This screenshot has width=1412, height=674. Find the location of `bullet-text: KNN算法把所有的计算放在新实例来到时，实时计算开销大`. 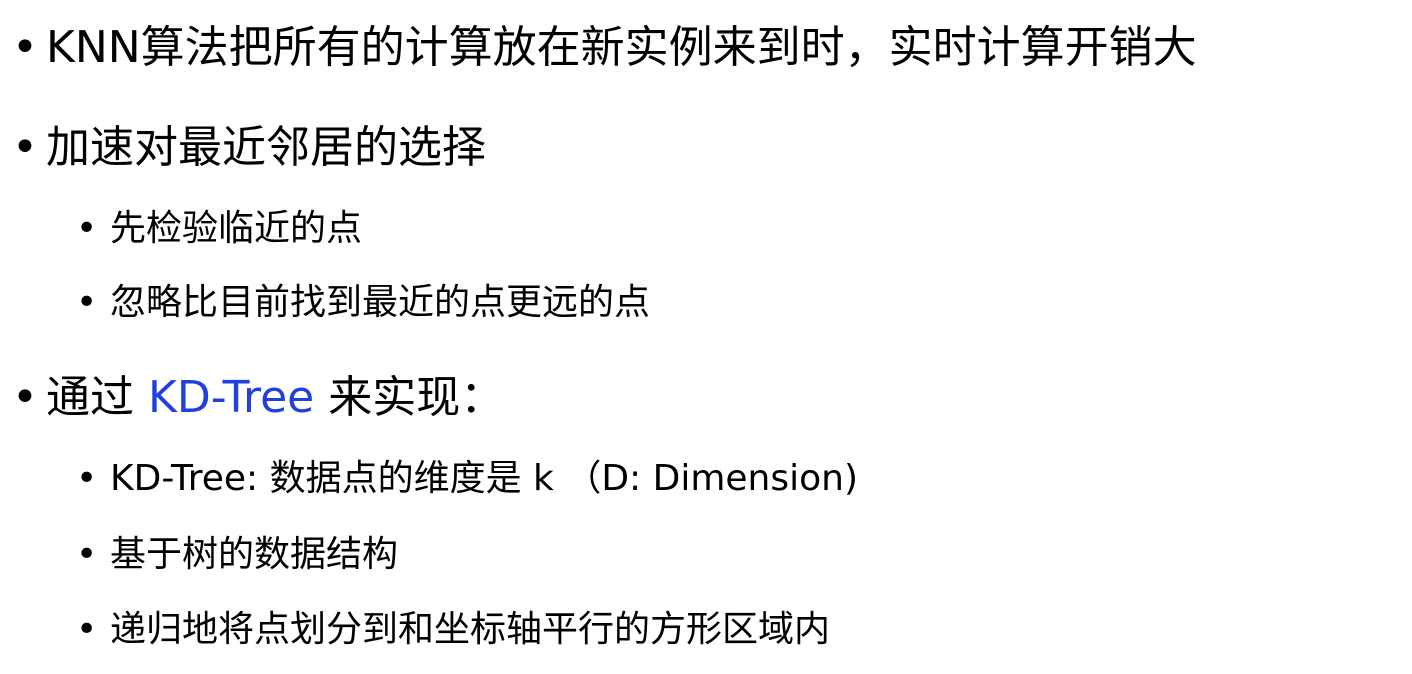

bullet-text: KNN算法把所有的计算放在新实例来到时，实时计算开销大 is located at coordinates (621, 47).